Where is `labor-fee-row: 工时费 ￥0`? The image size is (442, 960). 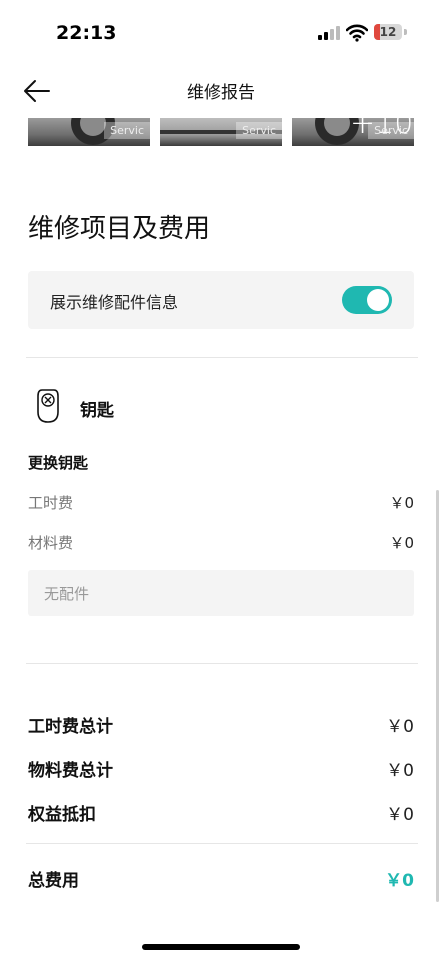
labor-fee-row: 工时费 ￥0 is located at coordinates (221, 503).